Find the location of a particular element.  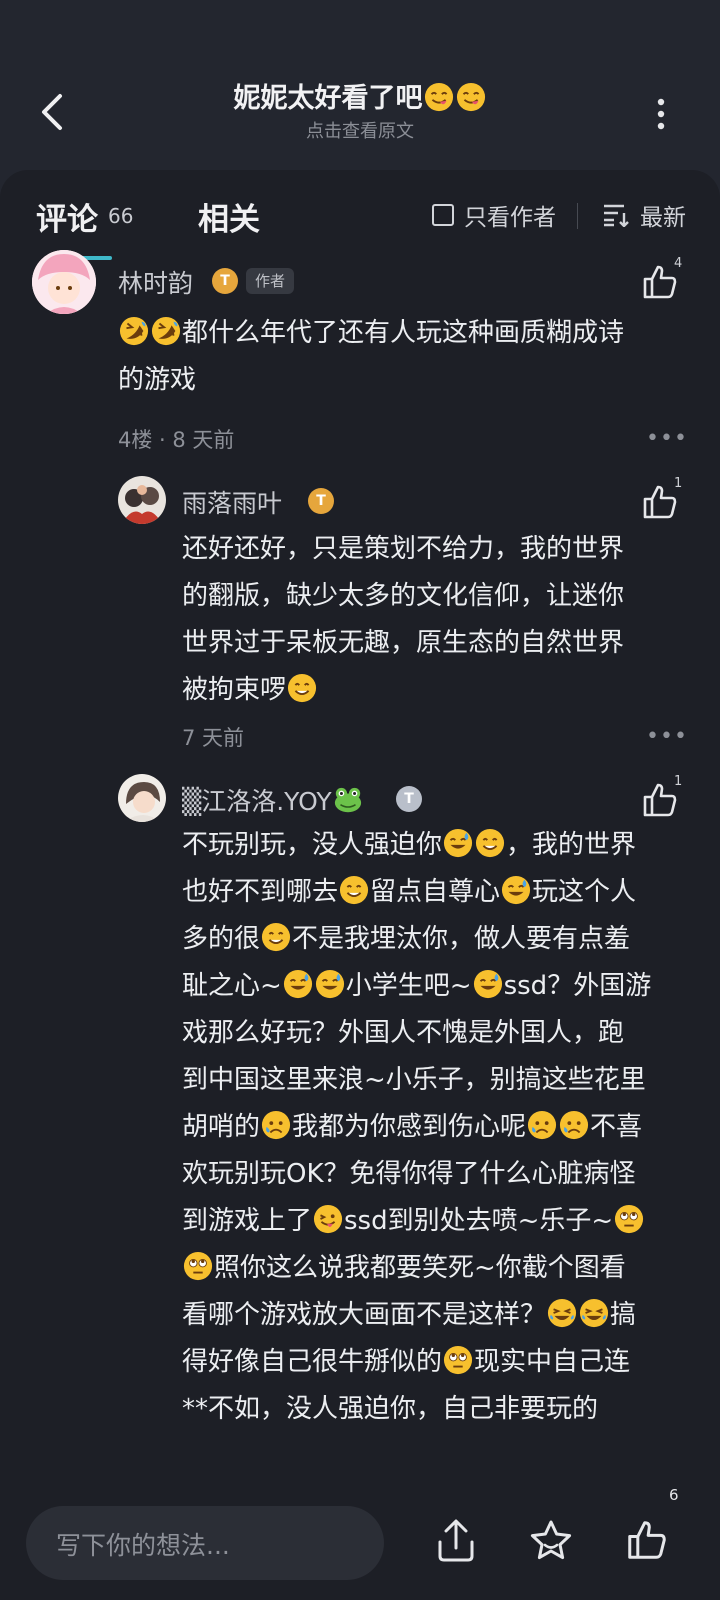

reply-line: 看哪个游戏放大画面不是这样？ 搞 is located at coordinates (432, 1315).